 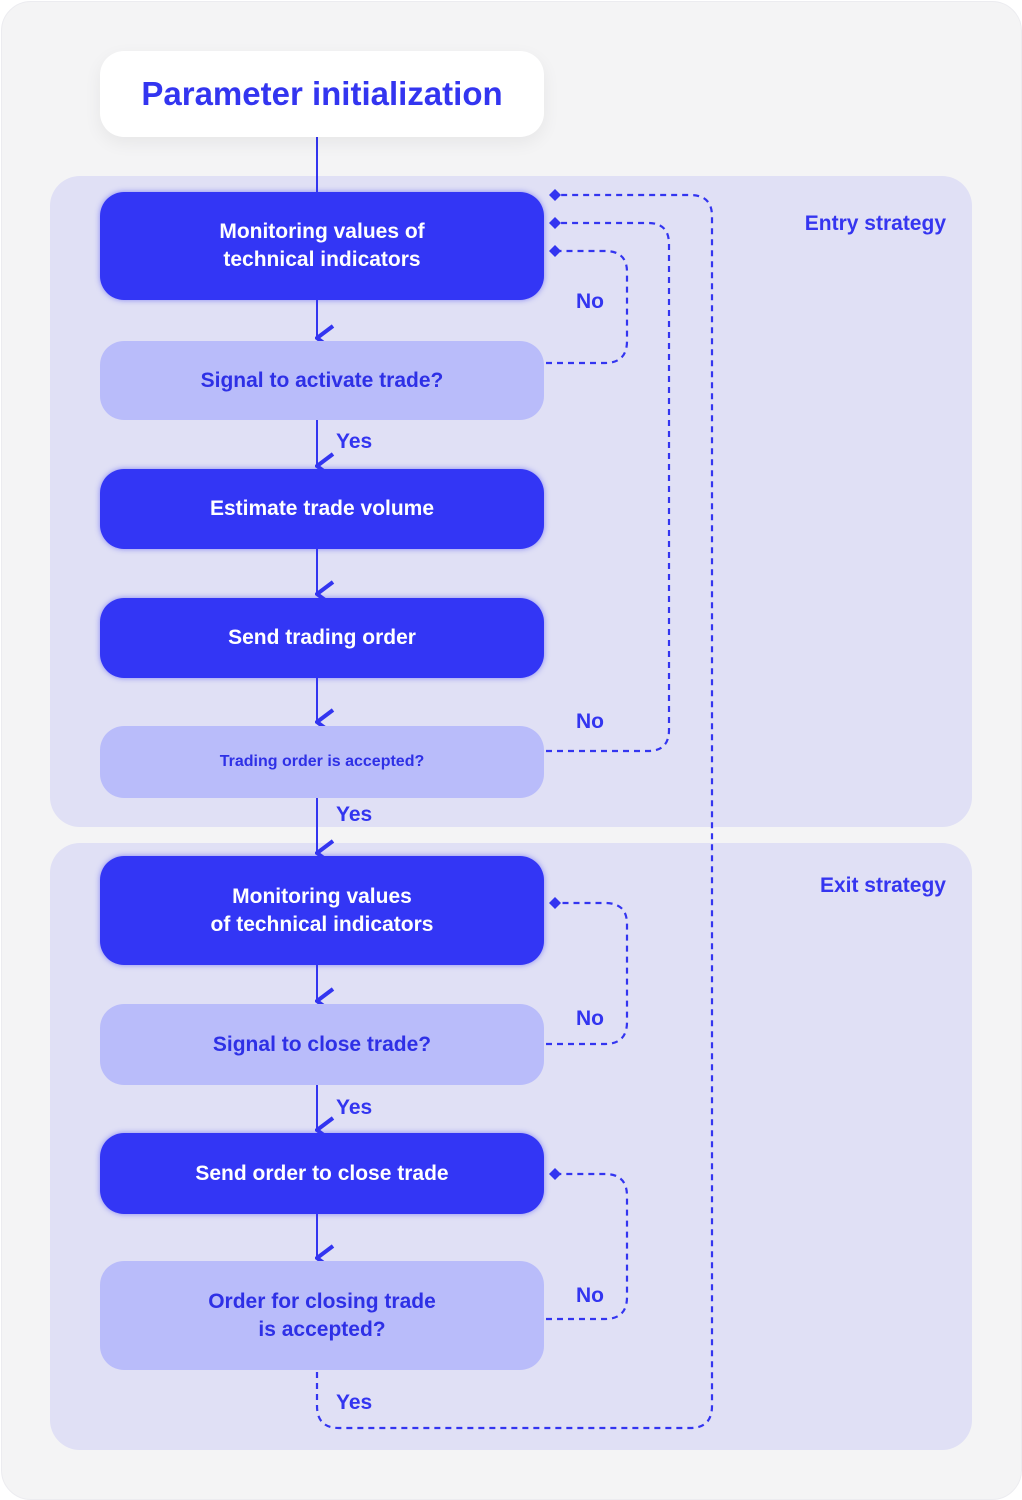 I want to click on node-estimate-volume: Estimate trade volume, so click(x=322, y=509).